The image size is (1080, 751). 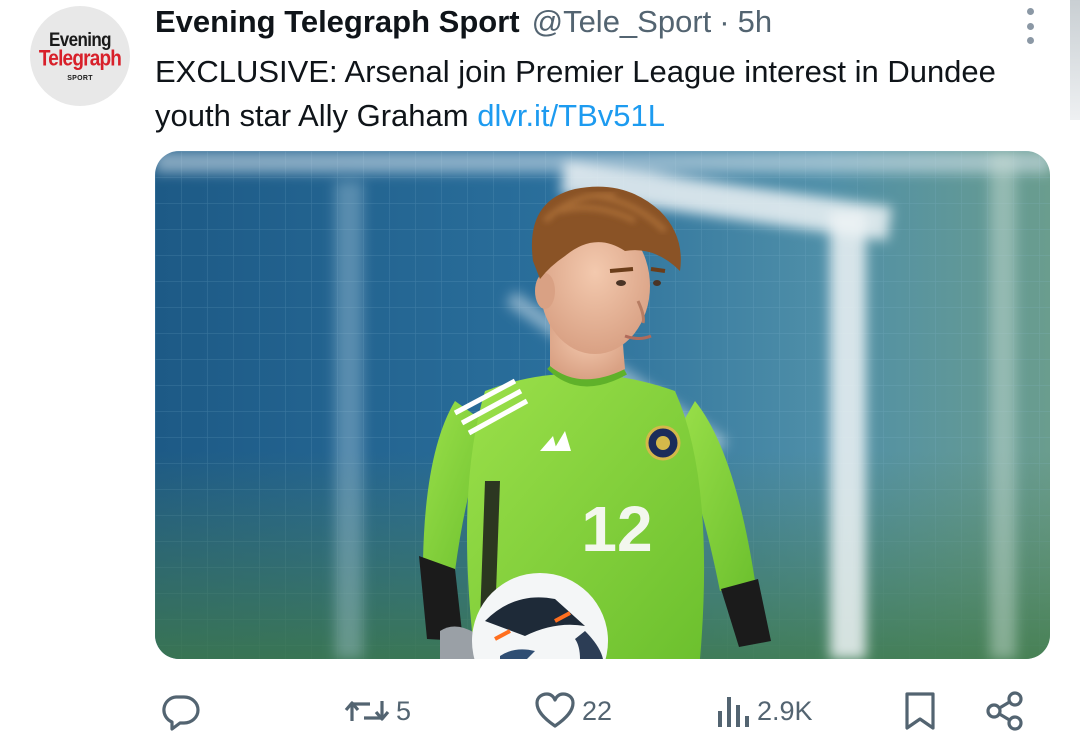 I want to click on repost-icon, so click(x=367, y=711).